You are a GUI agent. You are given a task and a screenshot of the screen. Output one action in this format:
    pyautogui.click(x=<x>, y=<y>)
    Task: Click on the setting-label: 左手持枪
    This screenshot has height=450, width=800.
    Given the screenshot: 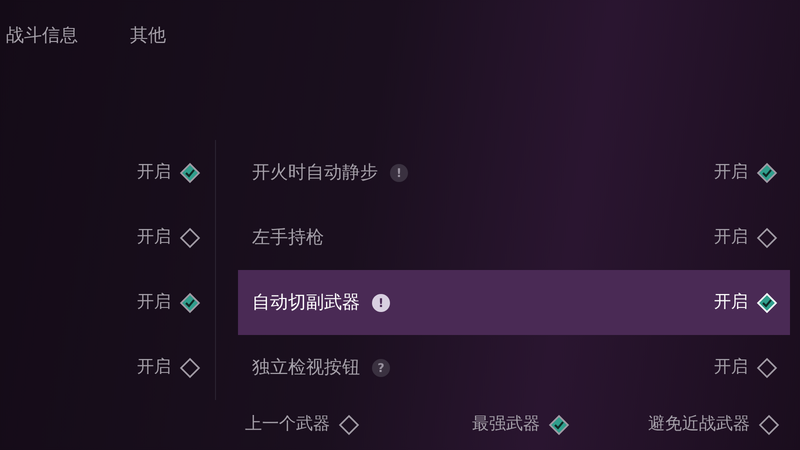 What is the action you would take?
    pyautogui.click(x=288, y=238)
    